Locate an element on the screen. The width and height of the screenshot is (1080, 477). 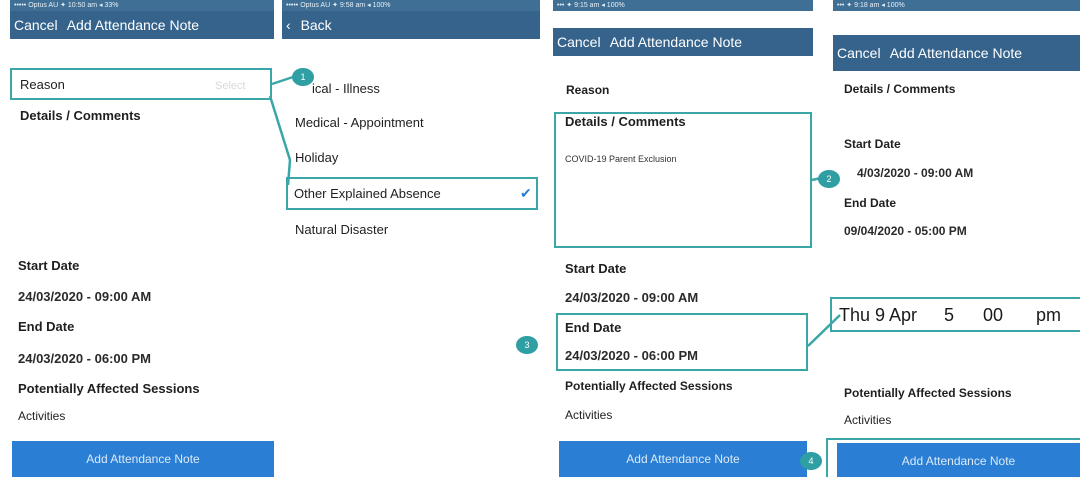
end-date-value: 09/04/2020 - 05:00 PM is located at coordinates (905, 231).